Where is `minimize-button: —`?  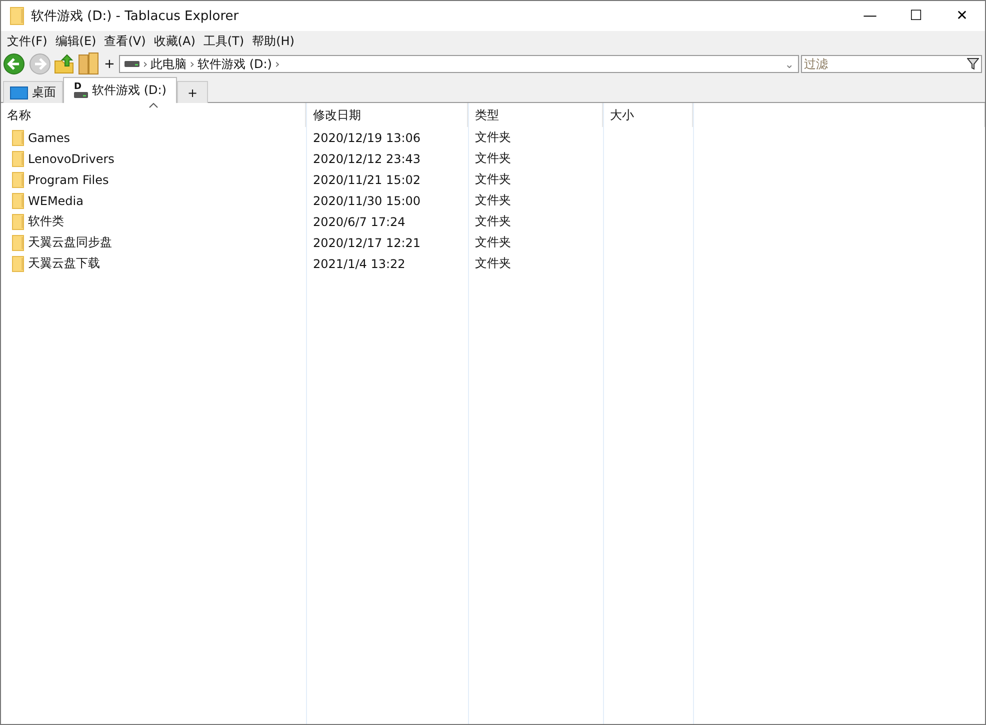 minimize-button: — is located at coordinates (870, 16).